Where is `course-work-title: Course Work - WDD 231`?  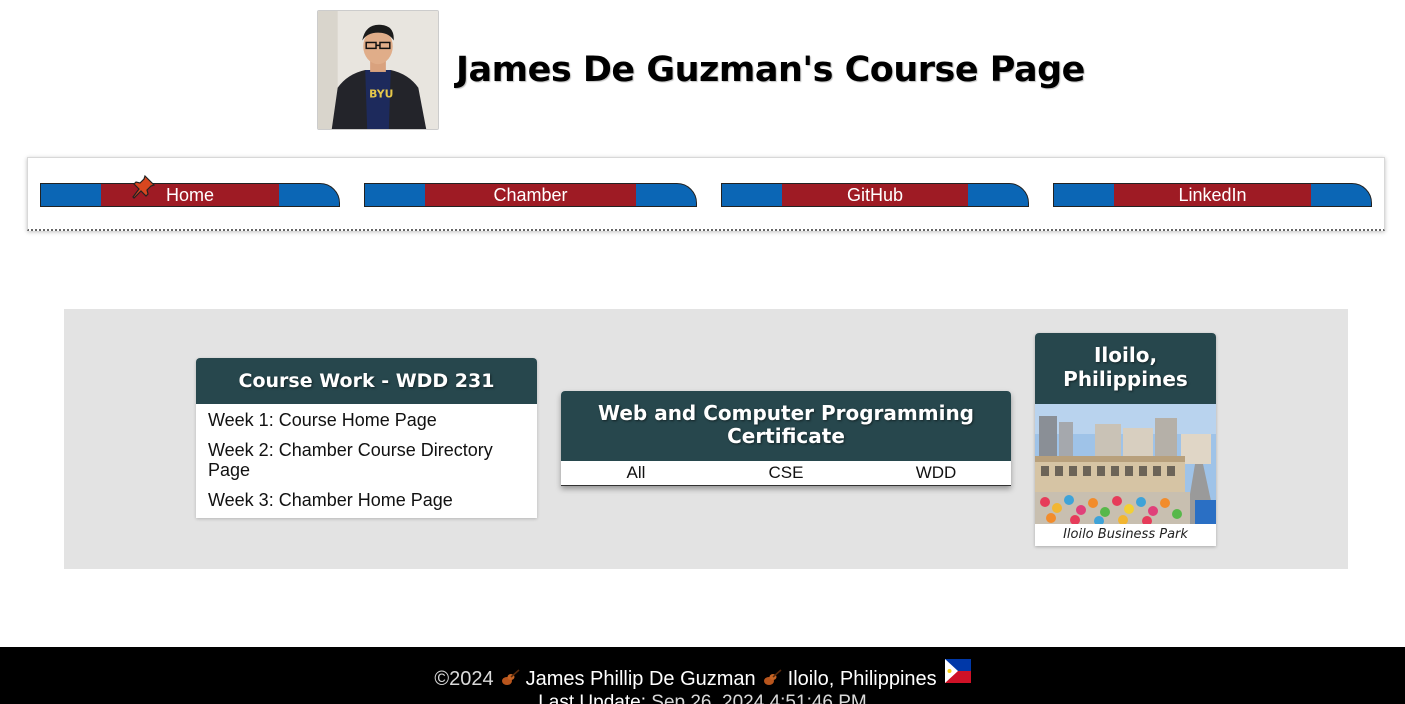
course-work-title: Course Work - WDD 231 is located at coordinates (366, 381).